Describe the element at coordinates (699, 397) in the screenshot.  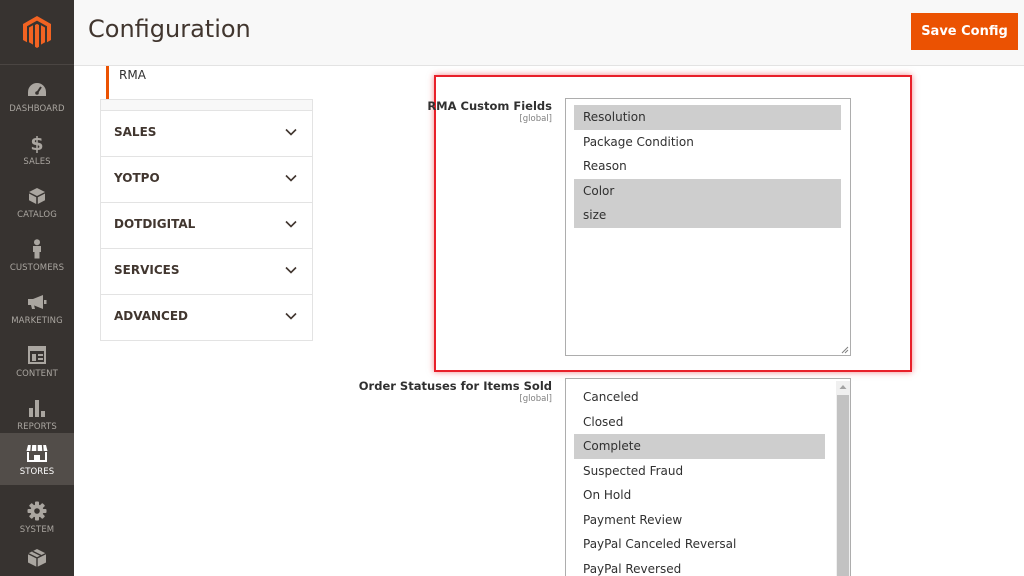
I see `multiselect-option: Canceled` at that location.